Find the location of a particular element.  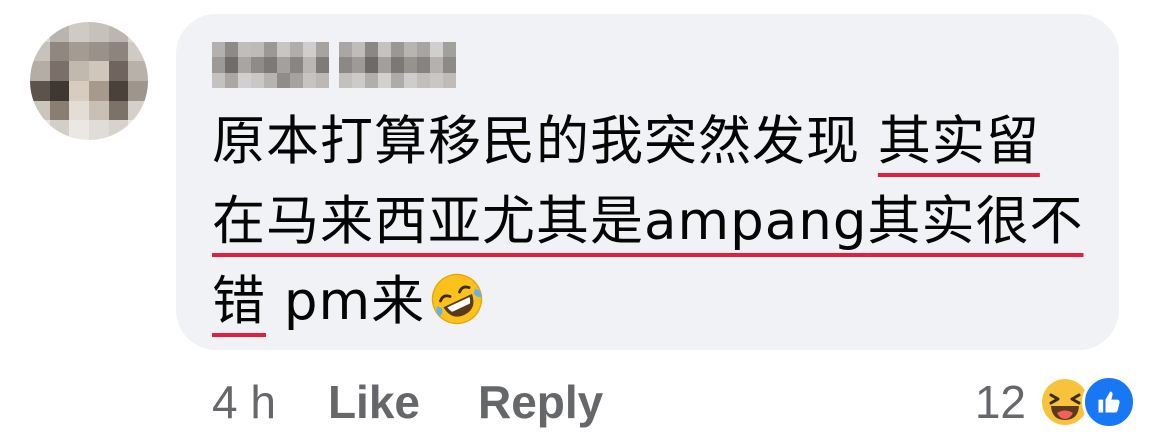

comment-text-part: 原本打算移民的我突然发现 is located at coordinates (545, 141).